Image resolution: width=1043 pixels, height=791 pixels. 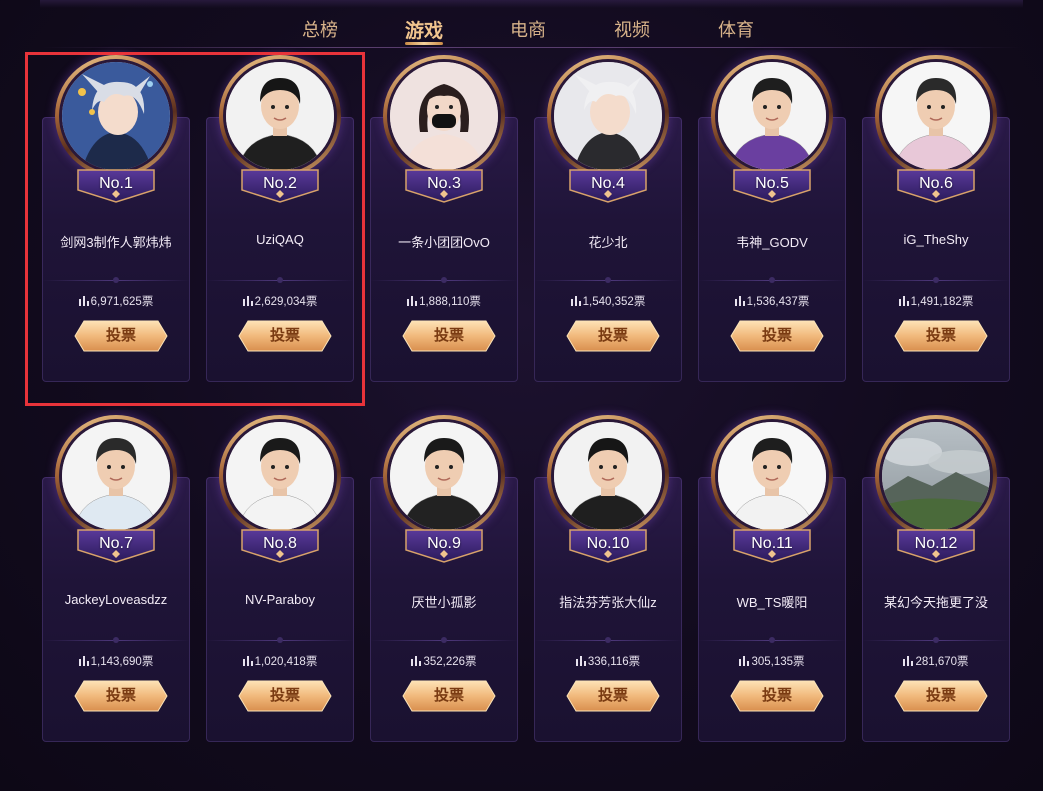 I want to click on rank-label: No.5, so click(x=772, y=183).